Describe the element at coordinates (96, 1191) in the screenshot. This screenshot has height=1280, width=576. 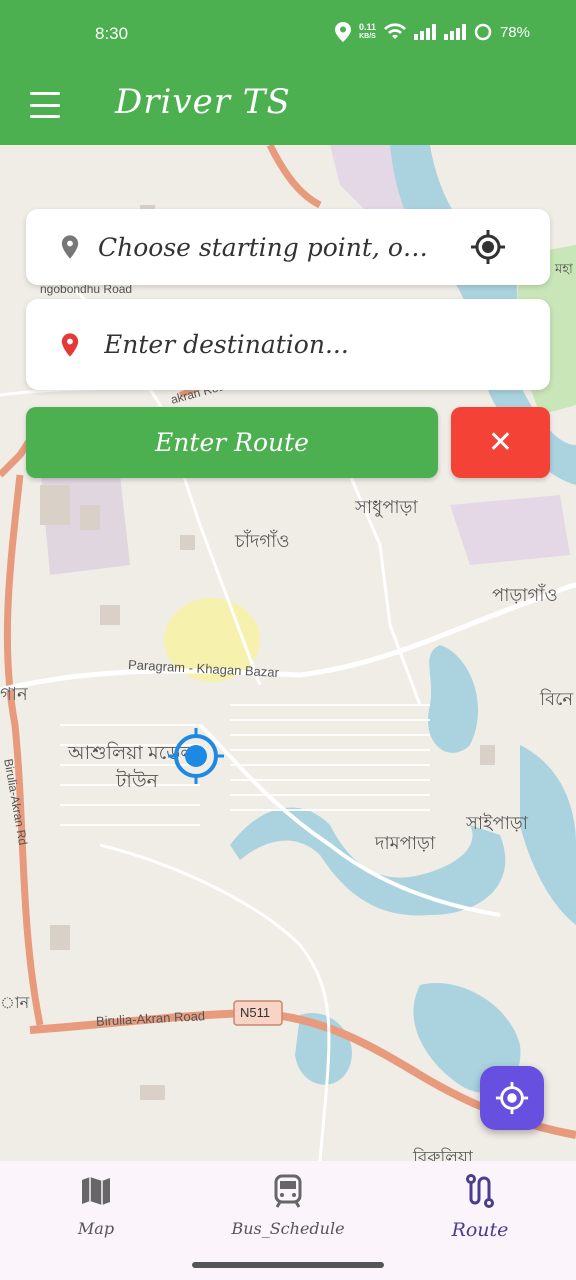
I see `map-icon` at that location.